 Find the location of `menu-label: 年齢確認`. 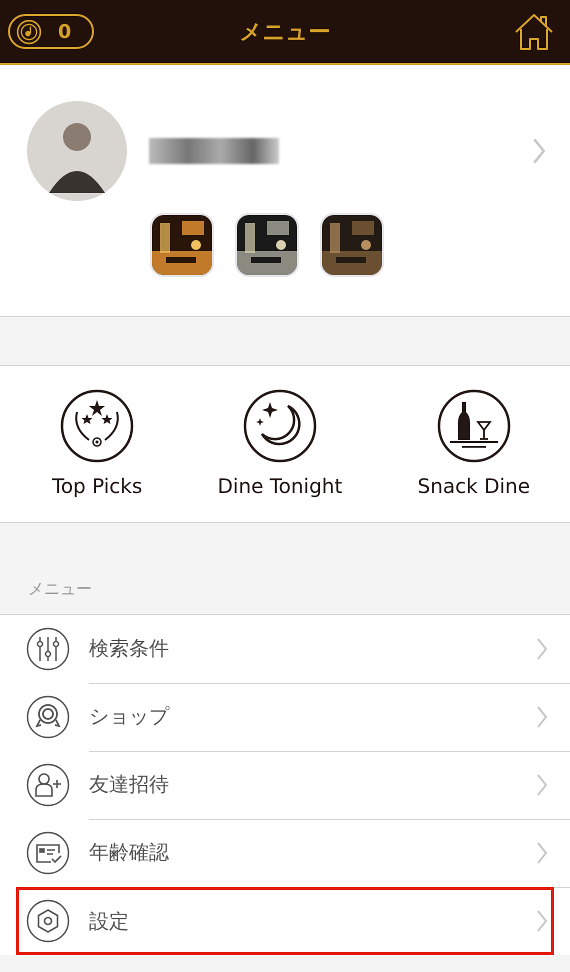

menu-label: 年齢確認 is located at coordinates (129, 852).